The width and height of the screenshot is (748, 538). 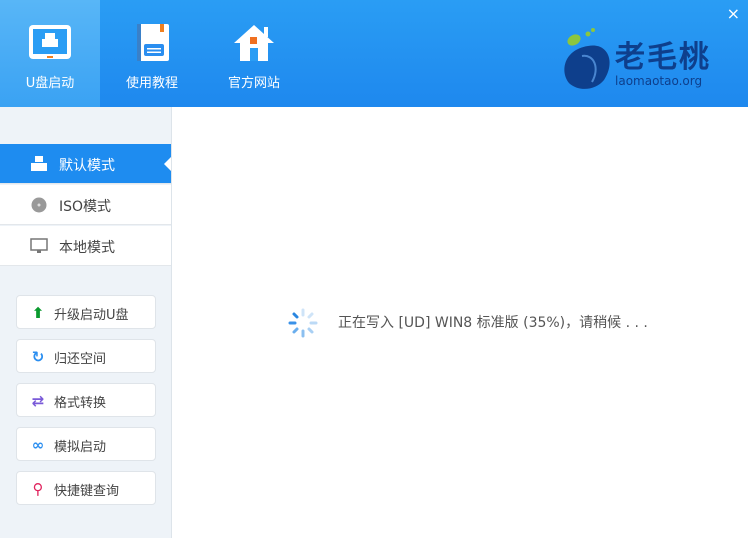 I want to click on tab-usb-boot: U盘启动, so click(x=50, y=53).